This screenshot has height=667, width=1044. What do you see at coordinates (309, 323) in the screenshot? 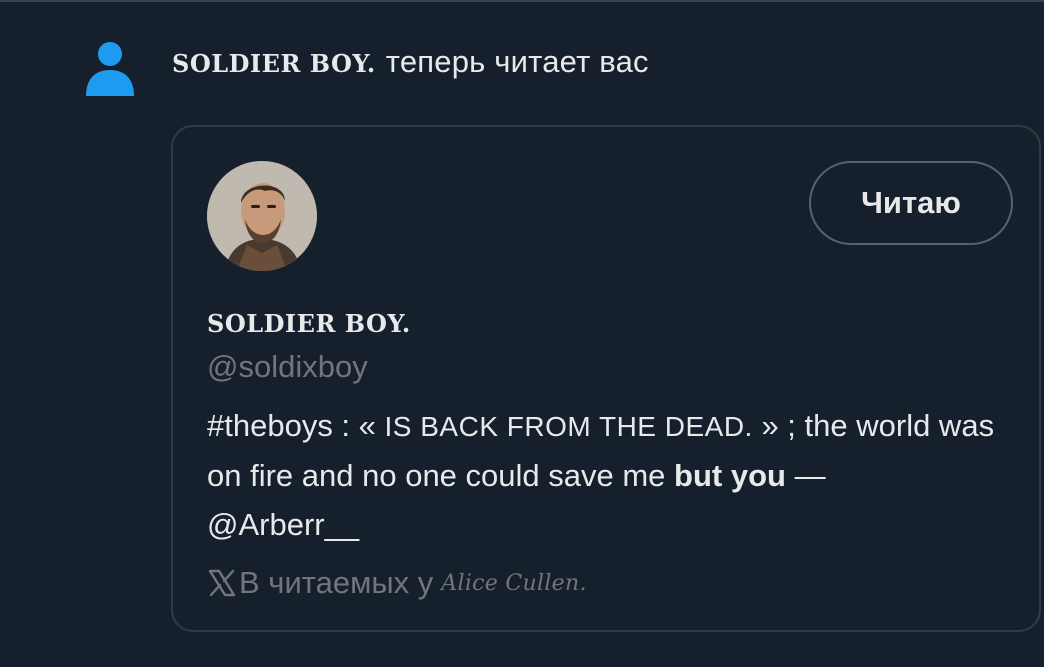
I see `display-name: SOLDIER BOY.` at bounding box center [309, 323].